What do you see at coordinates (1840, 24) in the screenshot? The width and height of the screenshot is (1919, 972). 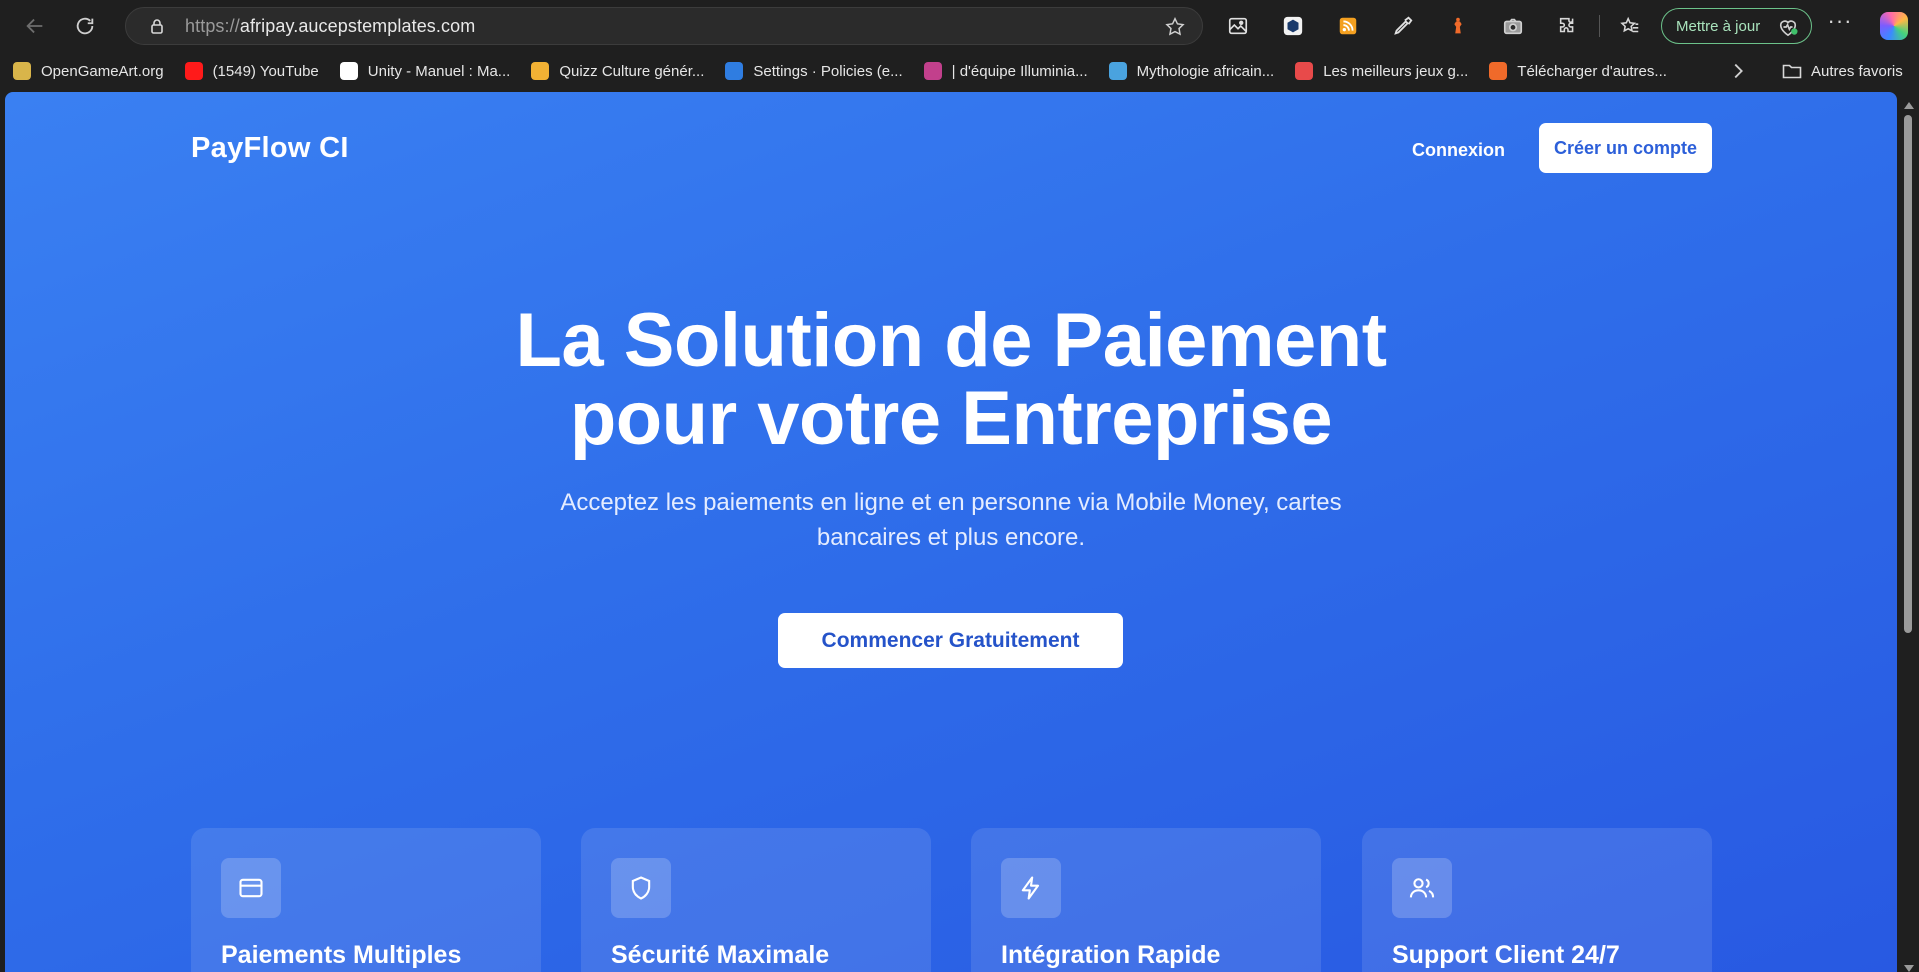 I see `settings-more-button: ···` at bounding box center [1840, 24].